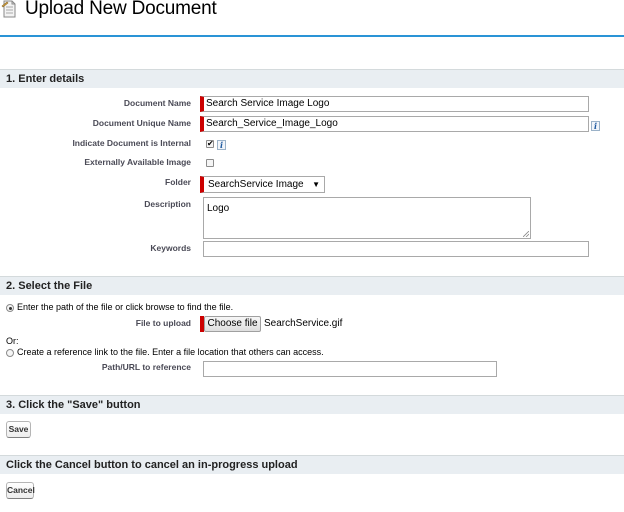  Describe the element at coordinates (256, 184) in the screenshot. I see `folder-selected-value: SearchService Image` at that location.